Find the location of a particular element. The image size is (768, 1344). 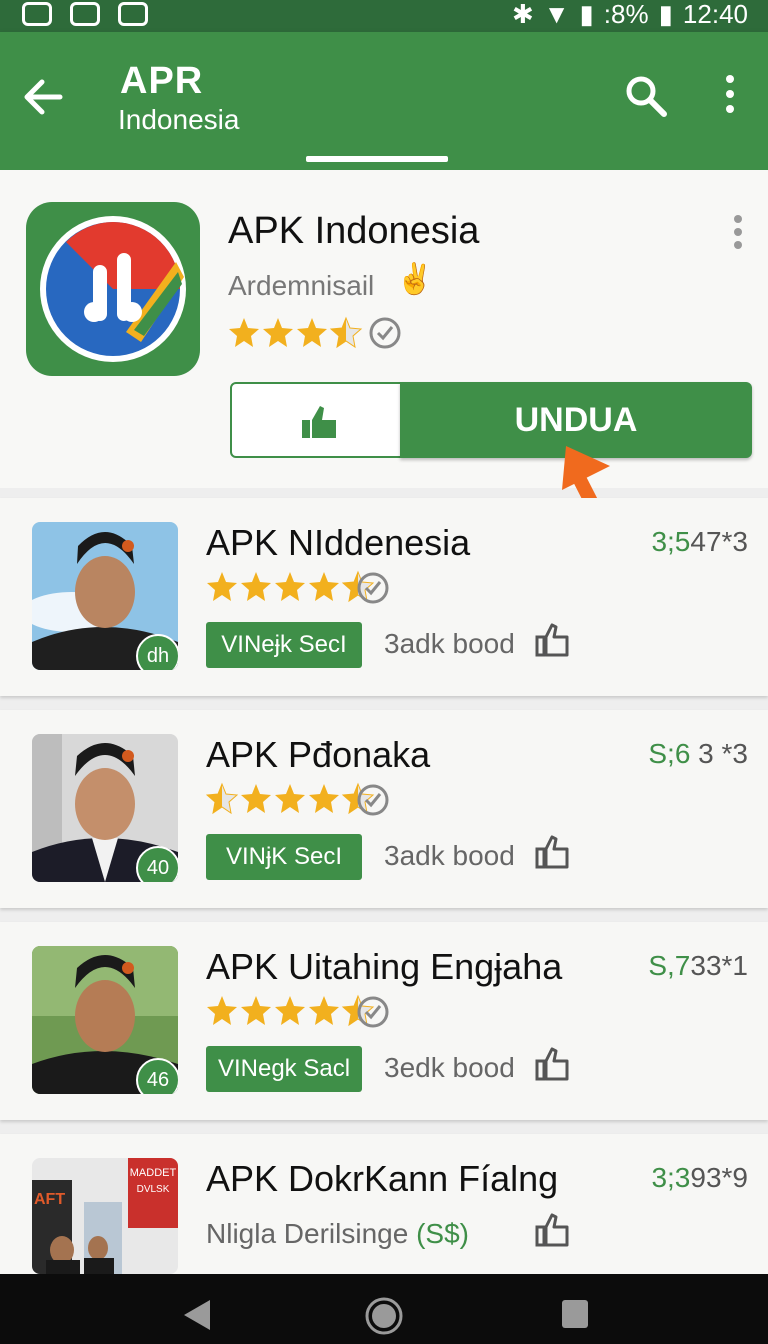

developer-badge: 40 is located at coordinates (157, 864).